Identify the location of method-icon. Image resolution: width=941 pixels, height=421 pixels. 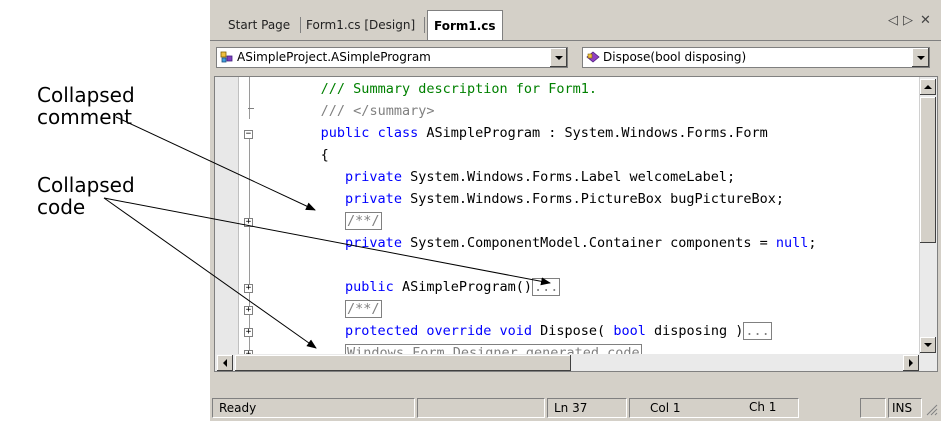
(593, 57).